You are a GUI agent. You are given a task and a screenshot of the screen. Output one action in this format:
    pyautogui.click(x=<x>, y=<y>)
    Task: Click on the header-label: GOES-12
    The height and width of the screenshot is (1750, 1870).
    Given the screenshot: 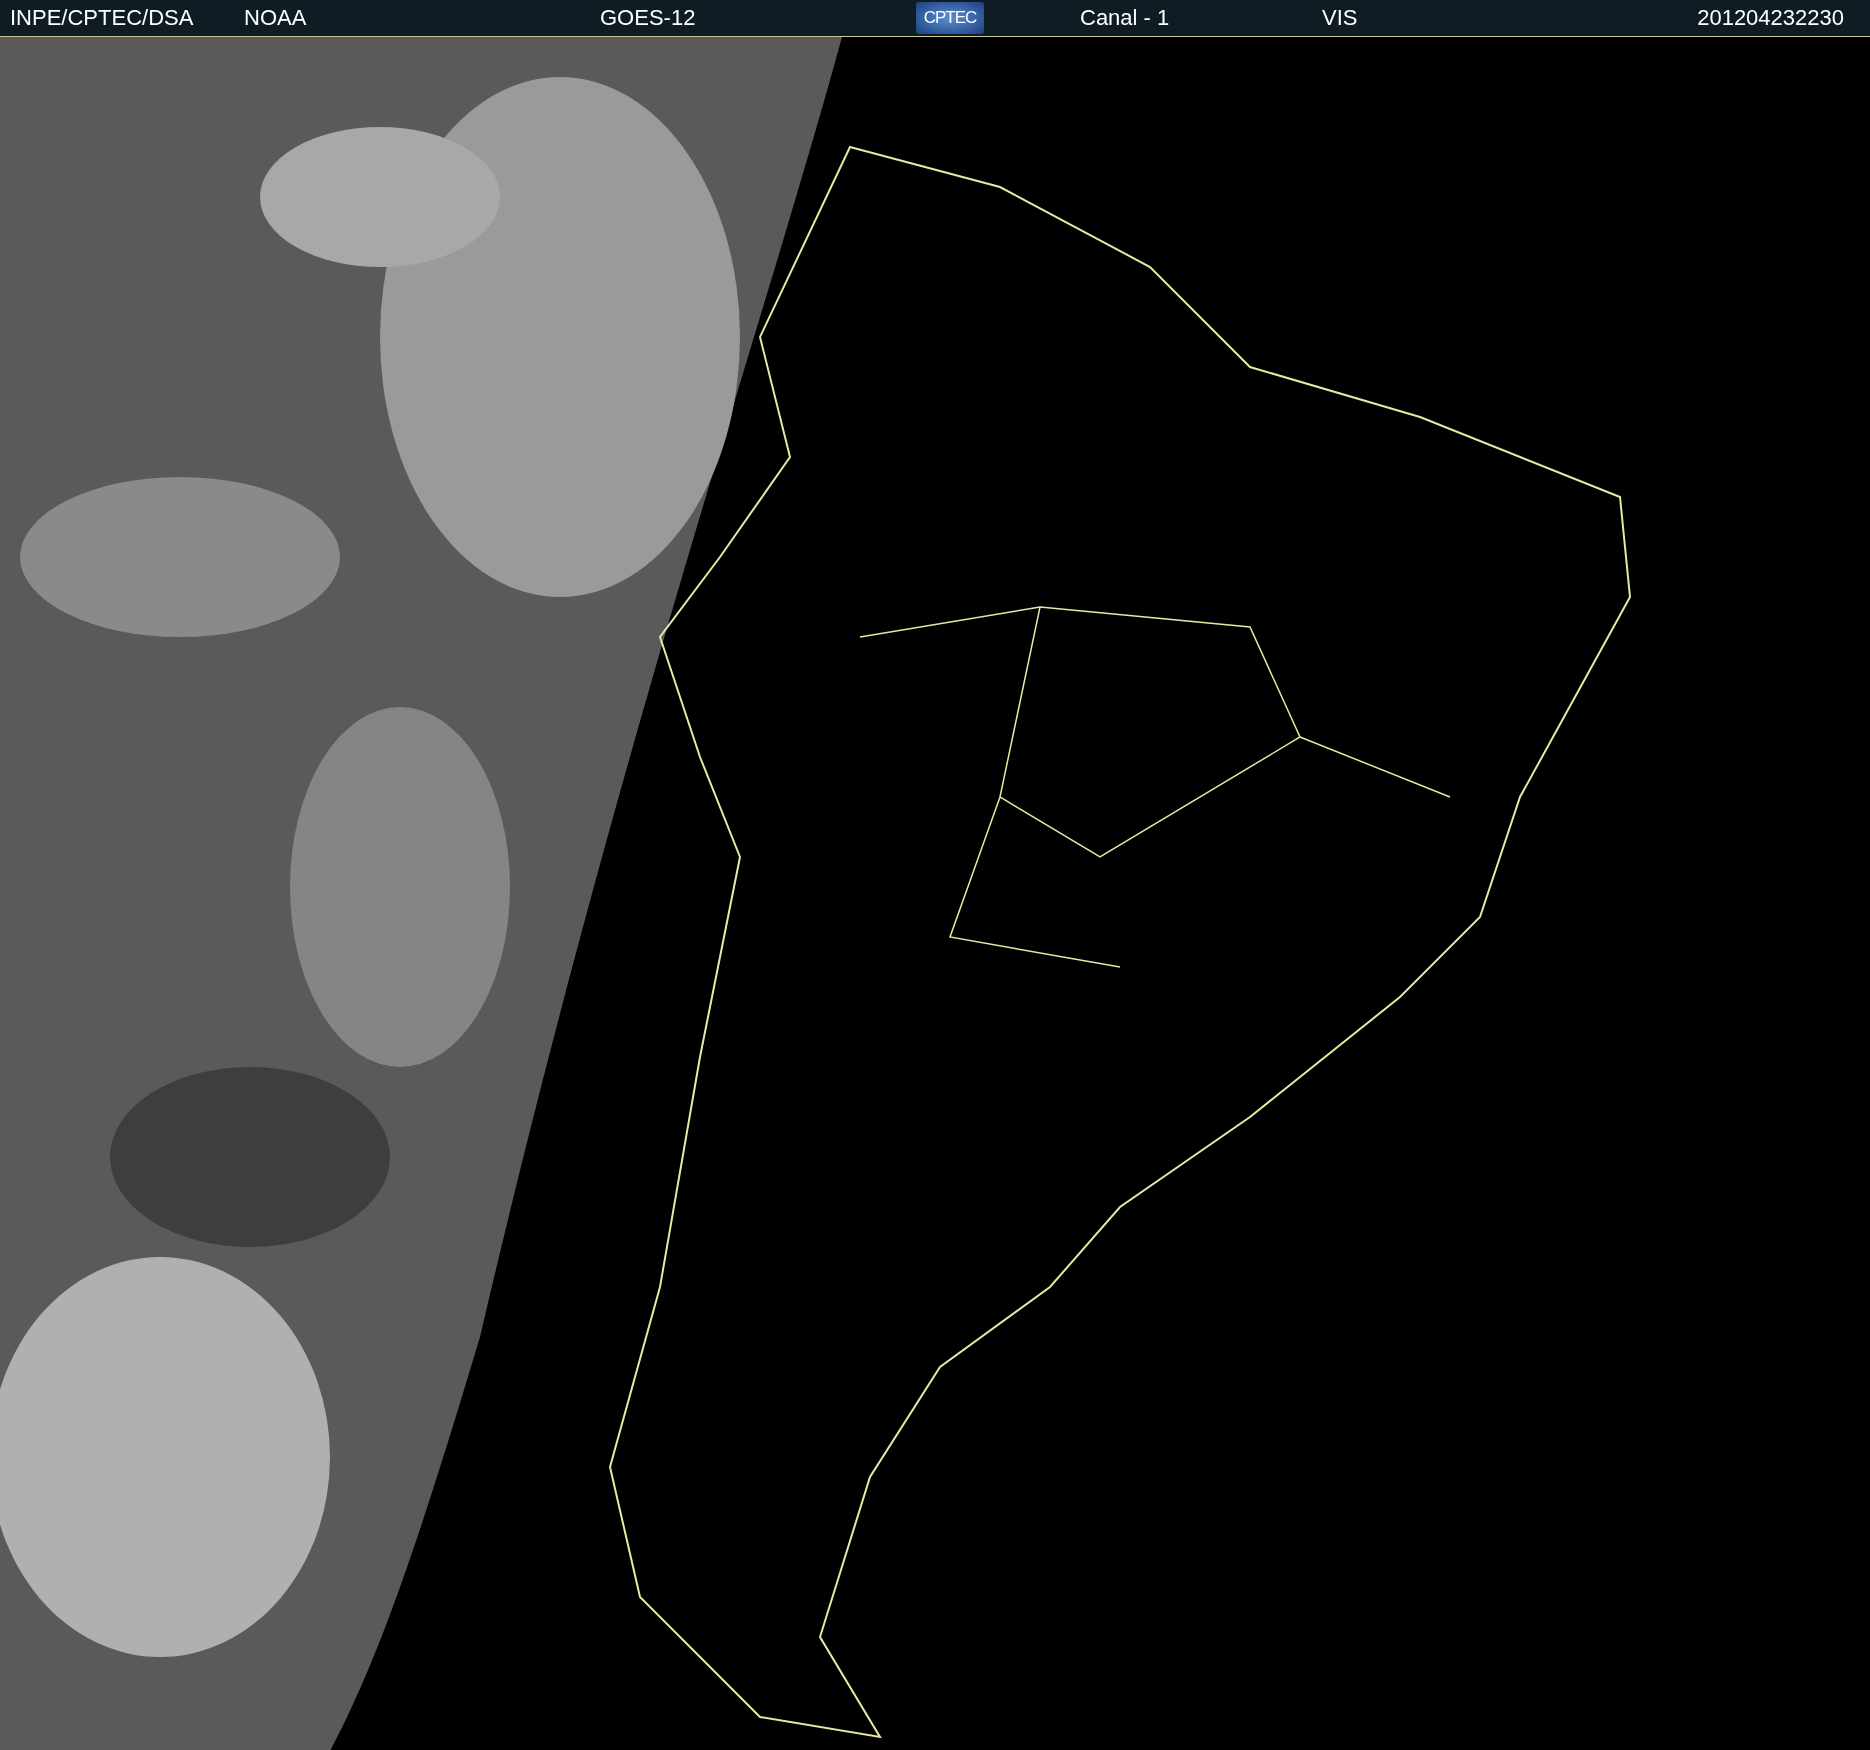 What is the action you would take?
    pyautogui.click(x=648, y=18)
    